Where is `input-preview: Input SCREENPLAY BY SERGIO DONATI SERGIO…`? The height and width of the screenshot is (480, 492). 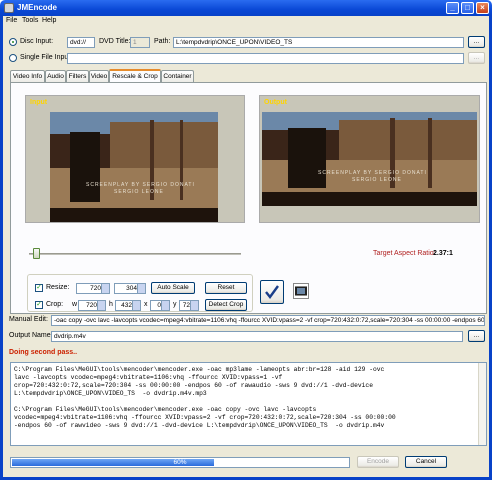
input-preview: Input SCREENPLAY BY SERGIO DONATI SERGIO… is located at coordinates (135, 159).